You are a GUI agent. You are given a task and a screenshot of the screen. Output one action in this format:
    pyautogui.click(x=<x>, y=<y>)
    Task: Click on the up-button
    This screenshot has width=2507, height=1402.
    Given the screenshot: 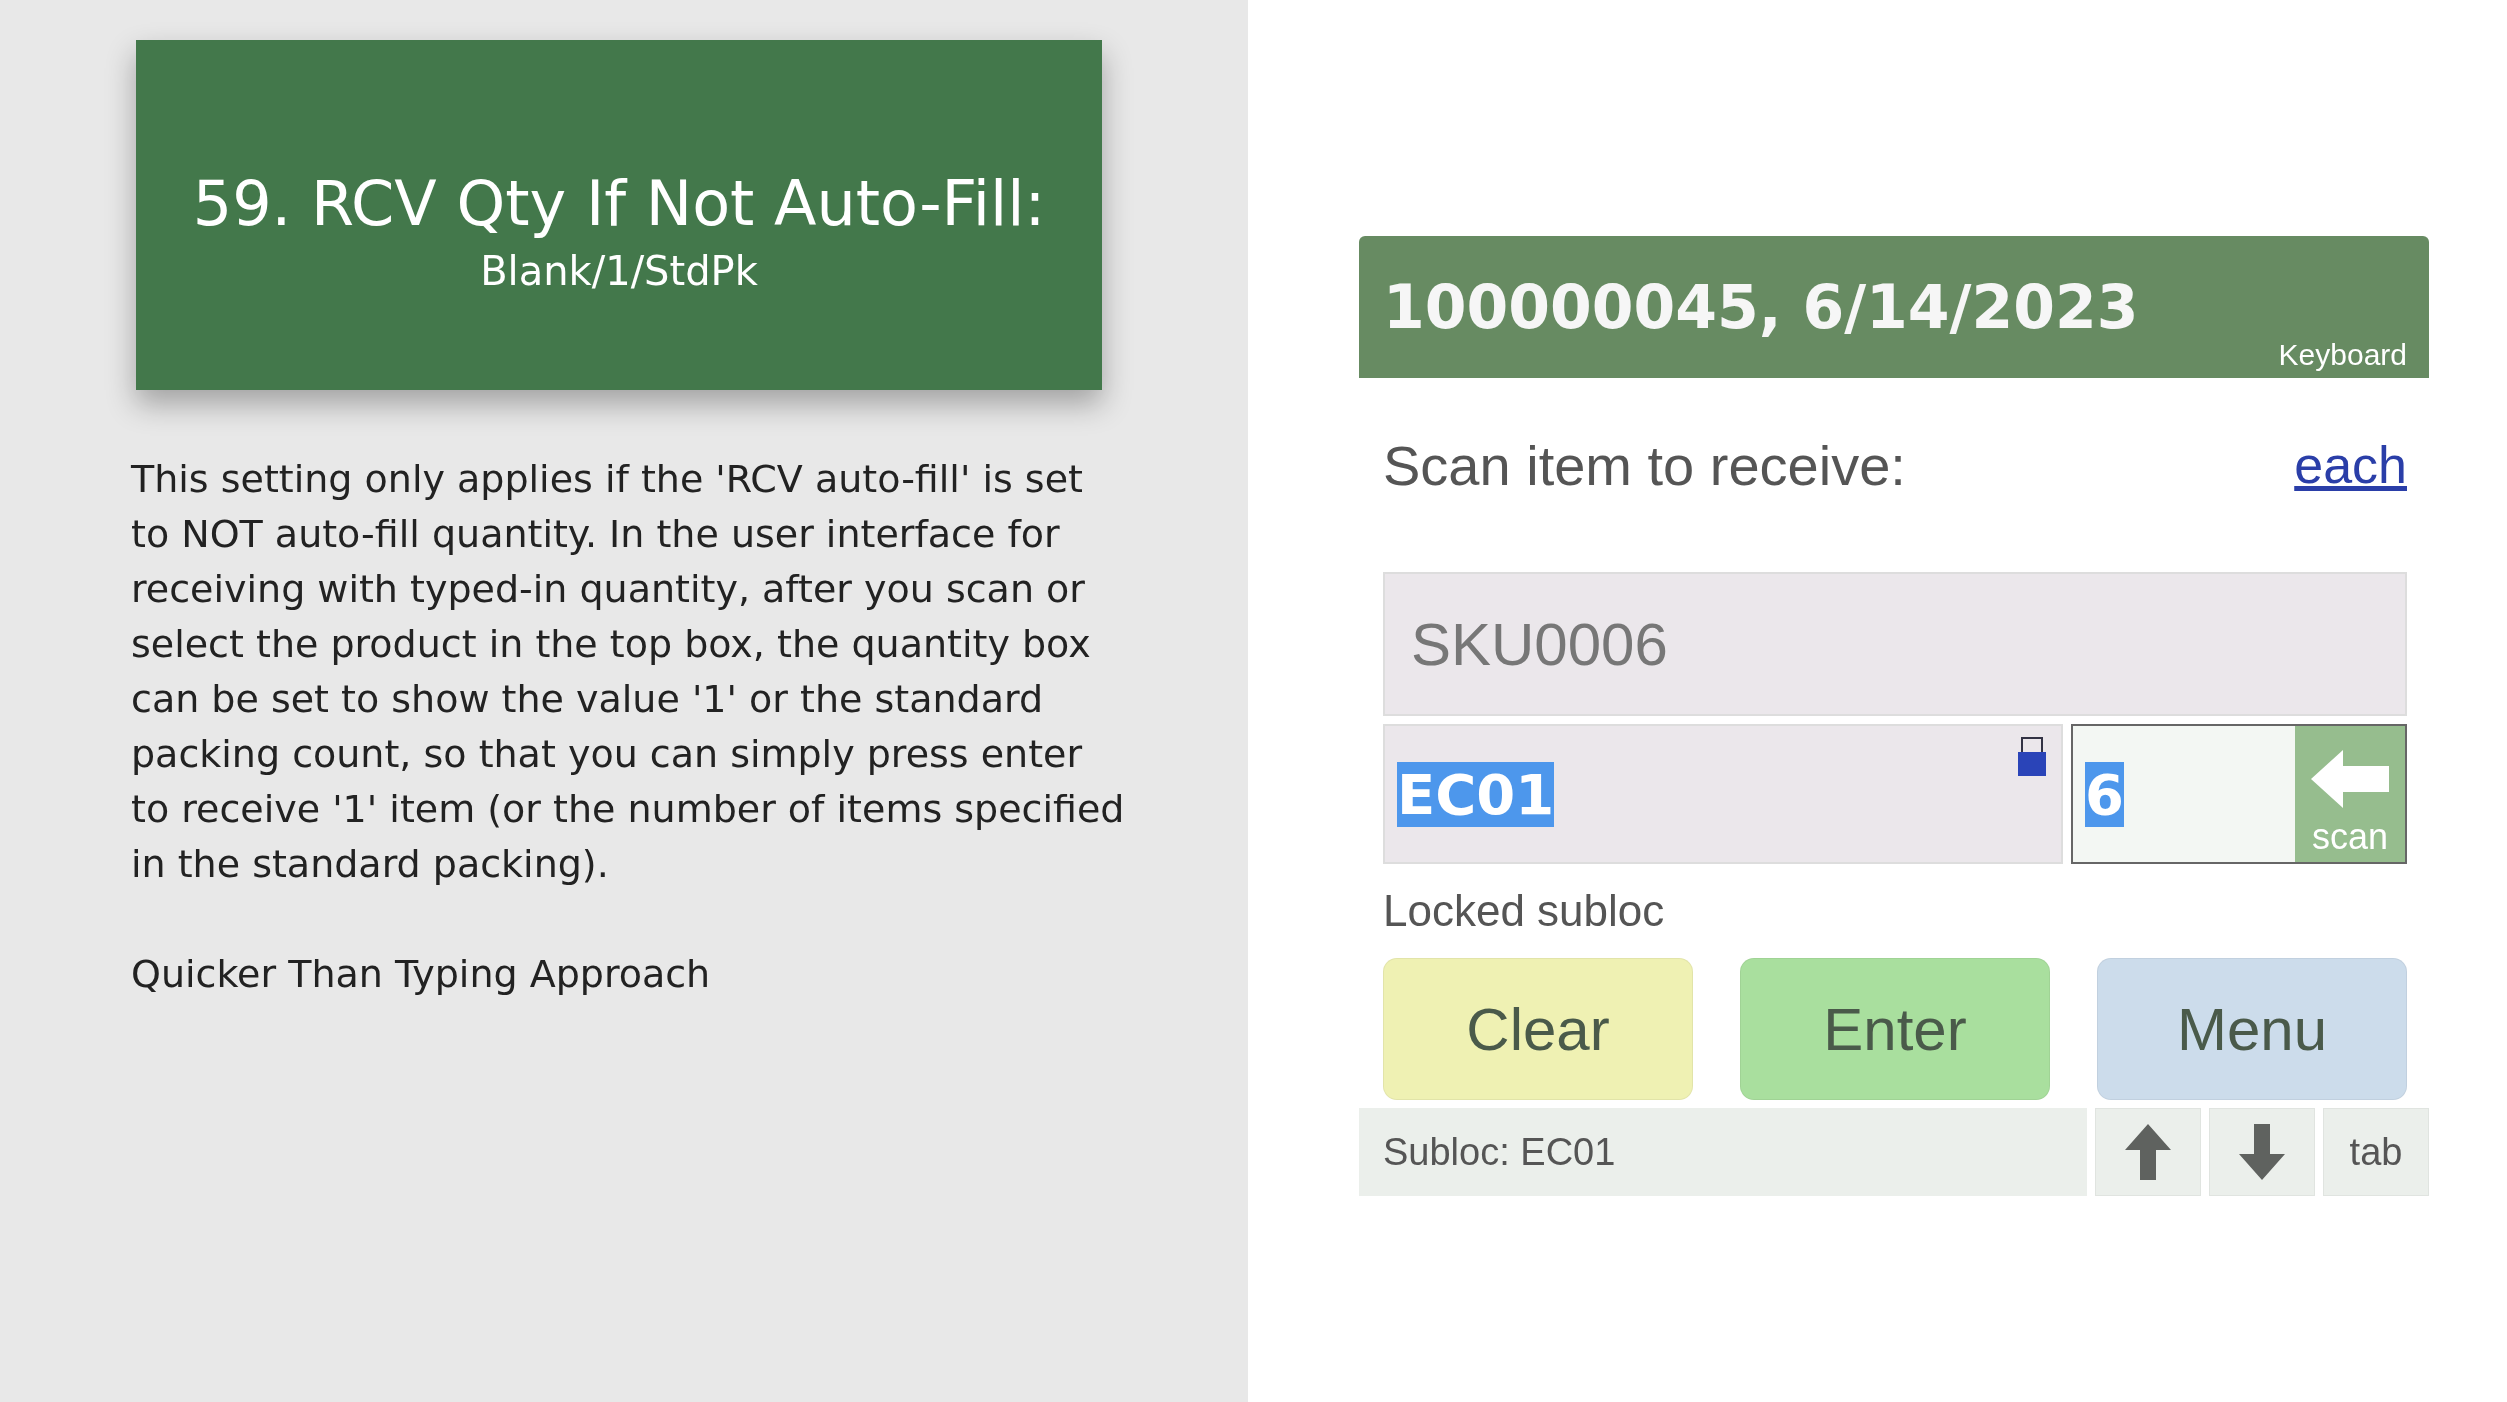 What is the action you would take?
    pyautogui.click(x=2148, y=1152)
    